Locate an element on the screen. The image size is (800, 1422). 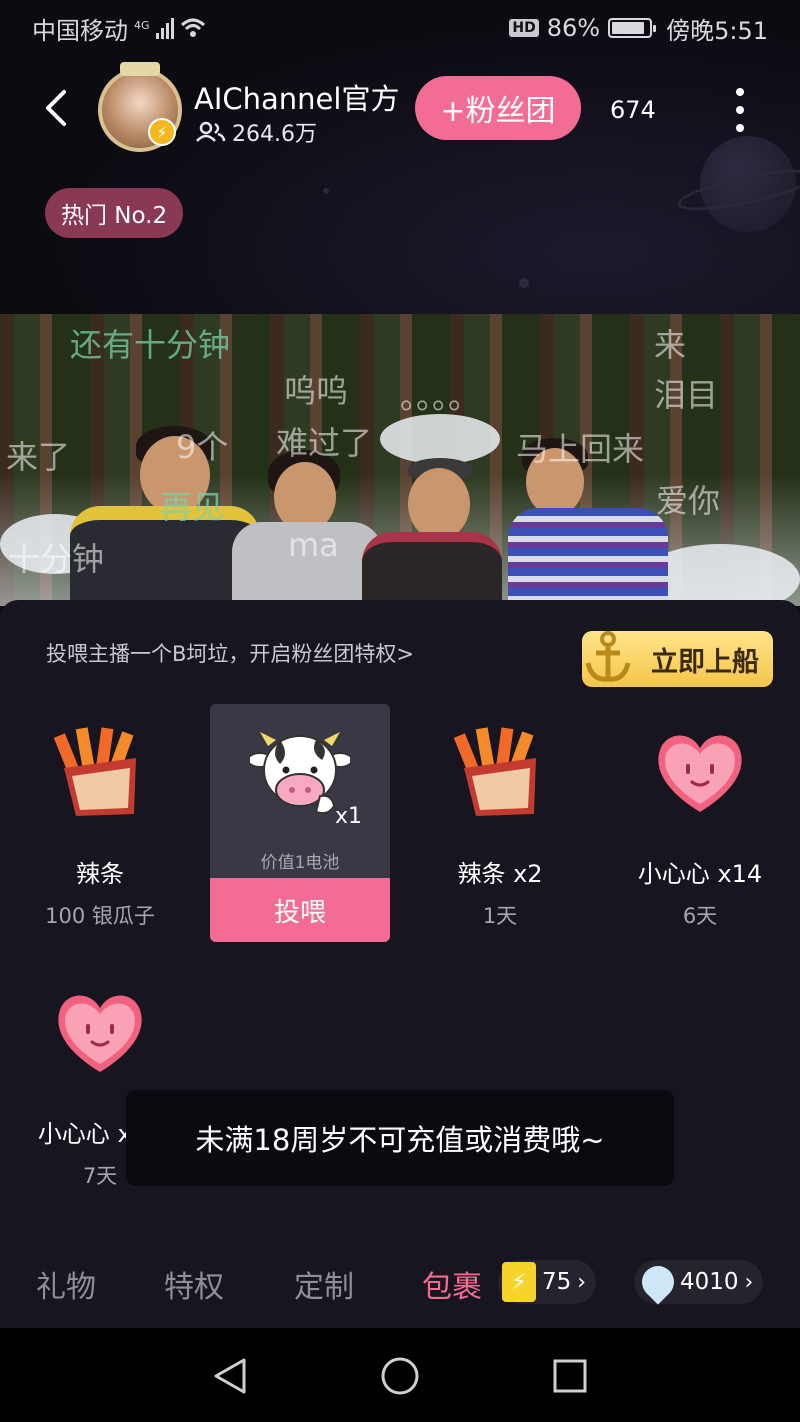
battery-percent: 86% is located at coordinates (573, 28).